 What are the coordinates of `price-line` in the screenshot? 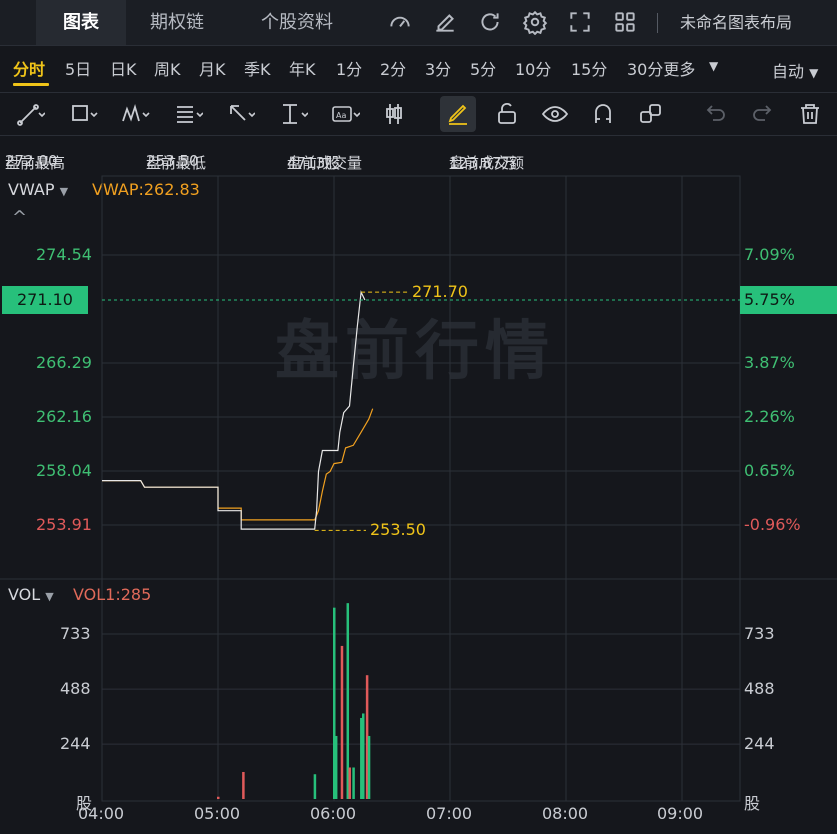 It's located at (234, 410).